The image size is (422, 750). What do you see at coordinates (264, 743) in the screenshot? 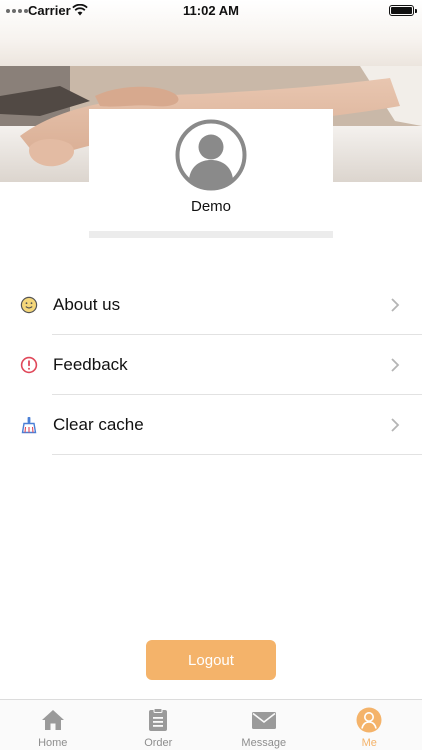
I see `tab-label-message: Message` at bounding box center [264, 743].